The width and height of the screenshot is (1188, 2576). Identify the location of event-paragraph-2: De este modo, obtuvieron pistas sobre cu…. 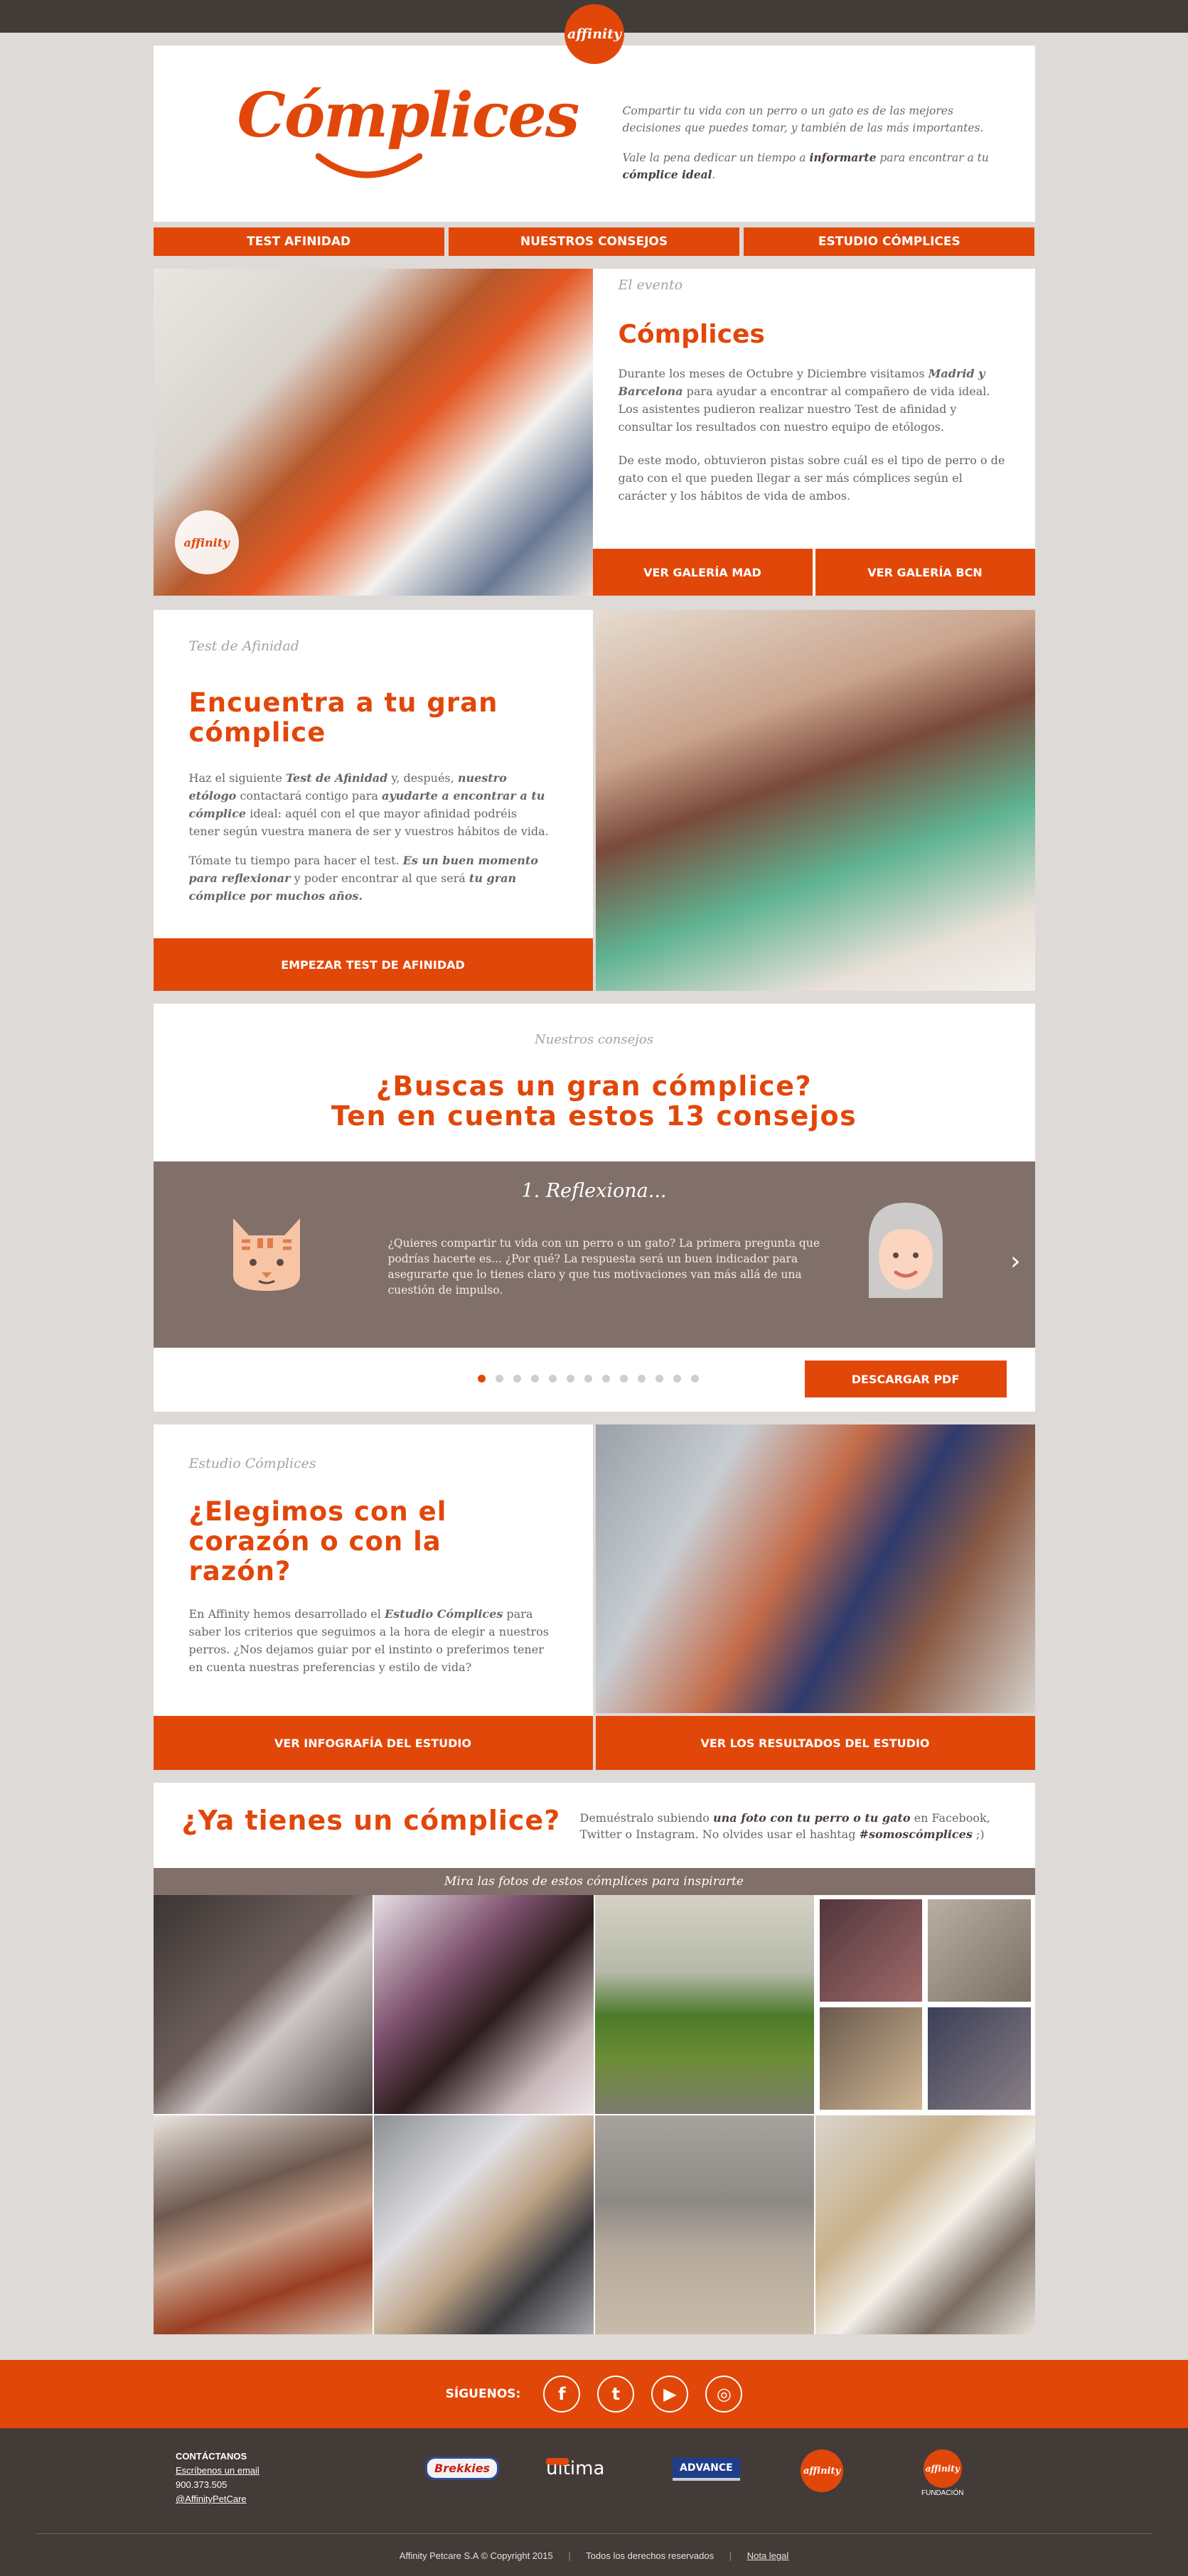
(811, 478).